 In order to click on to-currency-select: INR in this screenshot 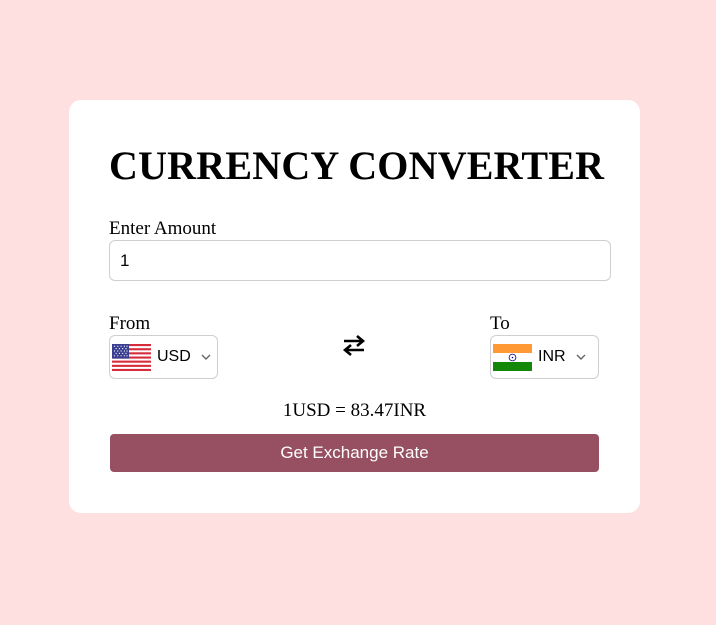, I will do `click(544, 357)`.